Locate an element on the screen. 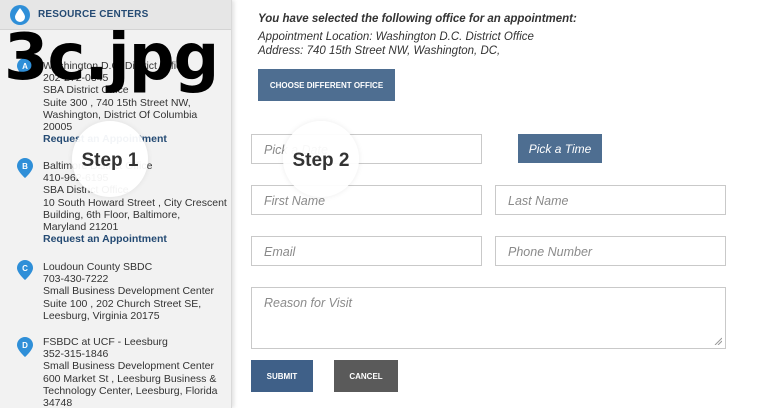  step-2-label: Step 2 is located at coordinates (321, 160).